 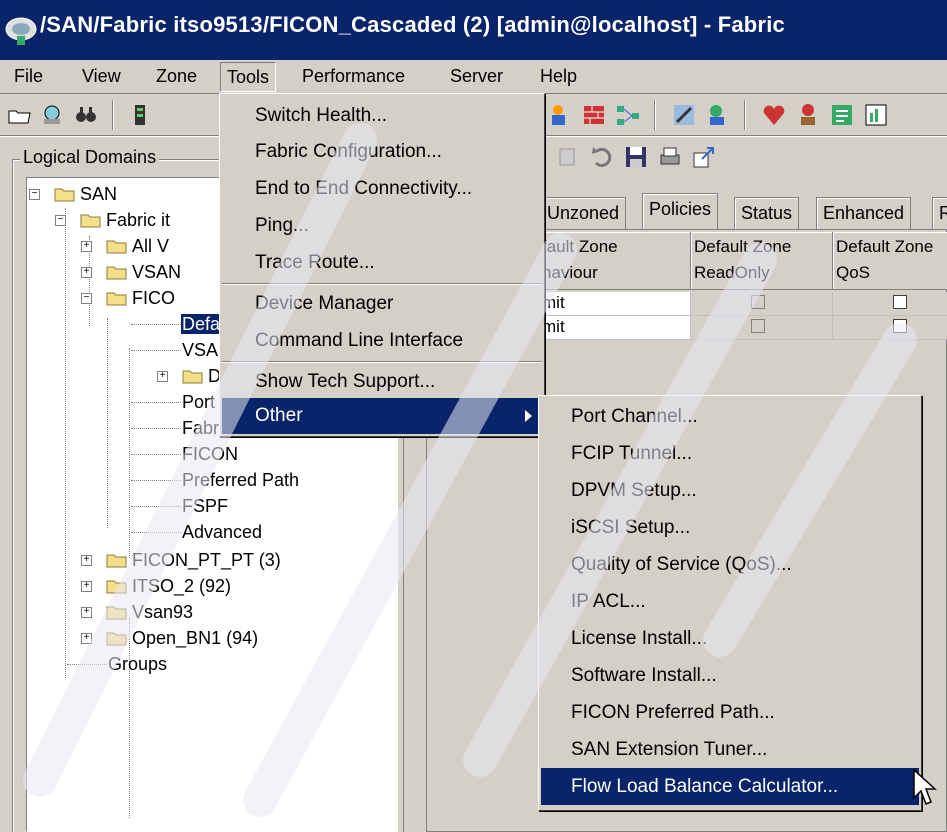 What do you see at coordinates (116, 247) in the screenshot?
I see `folder-icon` at bounding box center [116, 247].